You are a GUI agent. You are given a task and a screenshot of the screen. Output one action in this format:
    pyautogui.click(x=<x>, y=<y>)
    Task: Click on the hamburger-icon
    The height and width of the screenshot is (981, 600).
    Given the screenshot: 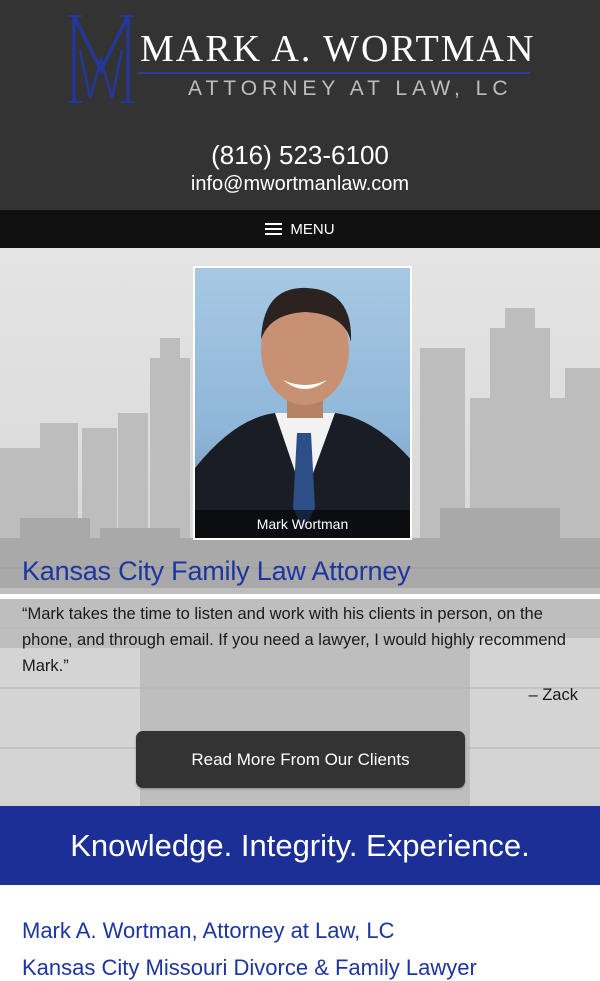 What is the action you would take?
    pyautogui.click(x=274, y=229)
    